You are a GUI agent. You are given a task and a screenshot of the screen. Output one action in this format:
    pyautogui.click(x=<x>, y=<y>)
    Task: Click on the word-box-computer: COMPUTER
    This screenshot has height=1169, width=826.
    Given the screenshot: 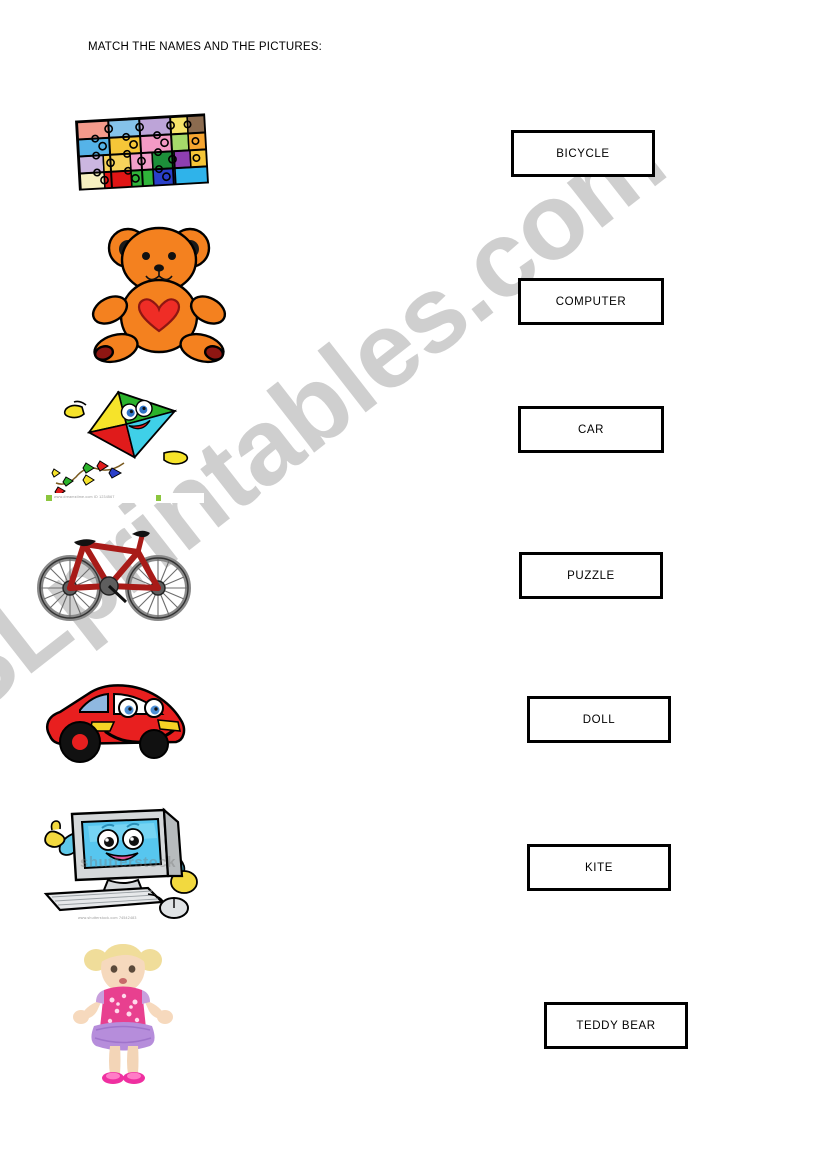 What is the action you would take?
    pyautogui.click(x=591, y=301)
    